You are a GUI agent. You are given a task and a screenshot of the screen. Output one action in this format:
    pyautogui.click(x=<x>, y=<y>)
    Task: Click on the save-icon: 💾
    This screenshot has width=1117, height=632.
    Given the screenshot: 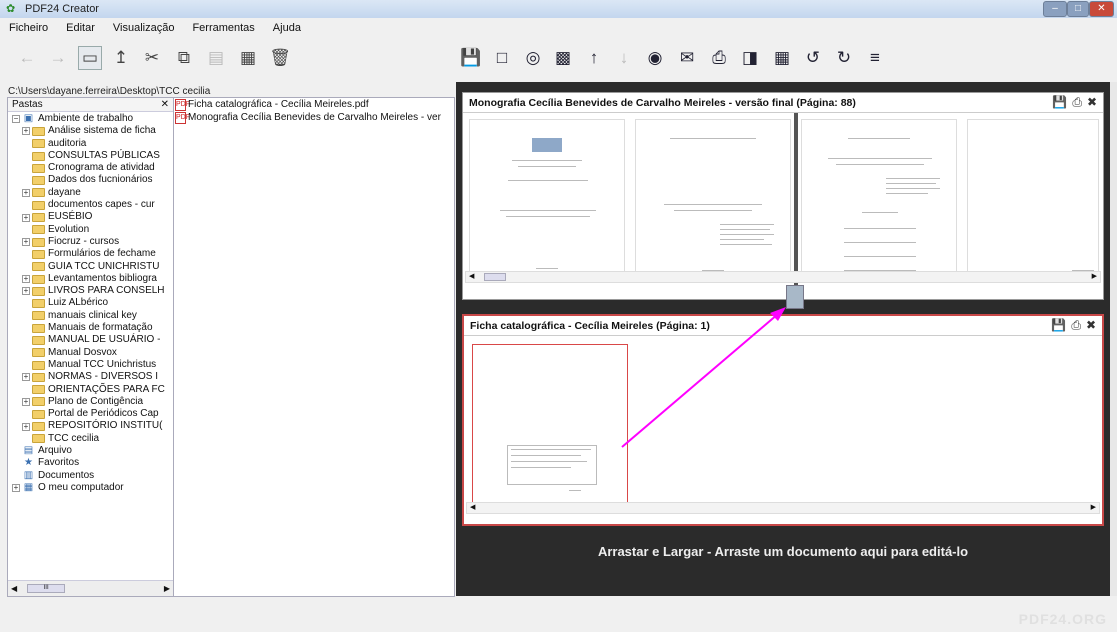 What is the action you would take?
    pyautogui.click(x=471, y=58)
    